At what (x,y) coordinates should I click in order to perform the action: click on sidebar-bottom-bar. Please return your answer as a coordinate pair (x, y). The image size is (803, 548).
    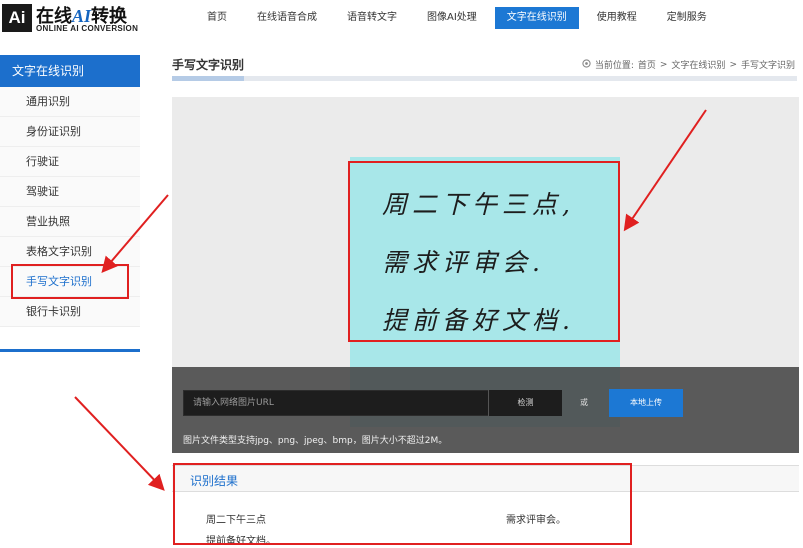
    Looking at the image, I should click on (70, 350).